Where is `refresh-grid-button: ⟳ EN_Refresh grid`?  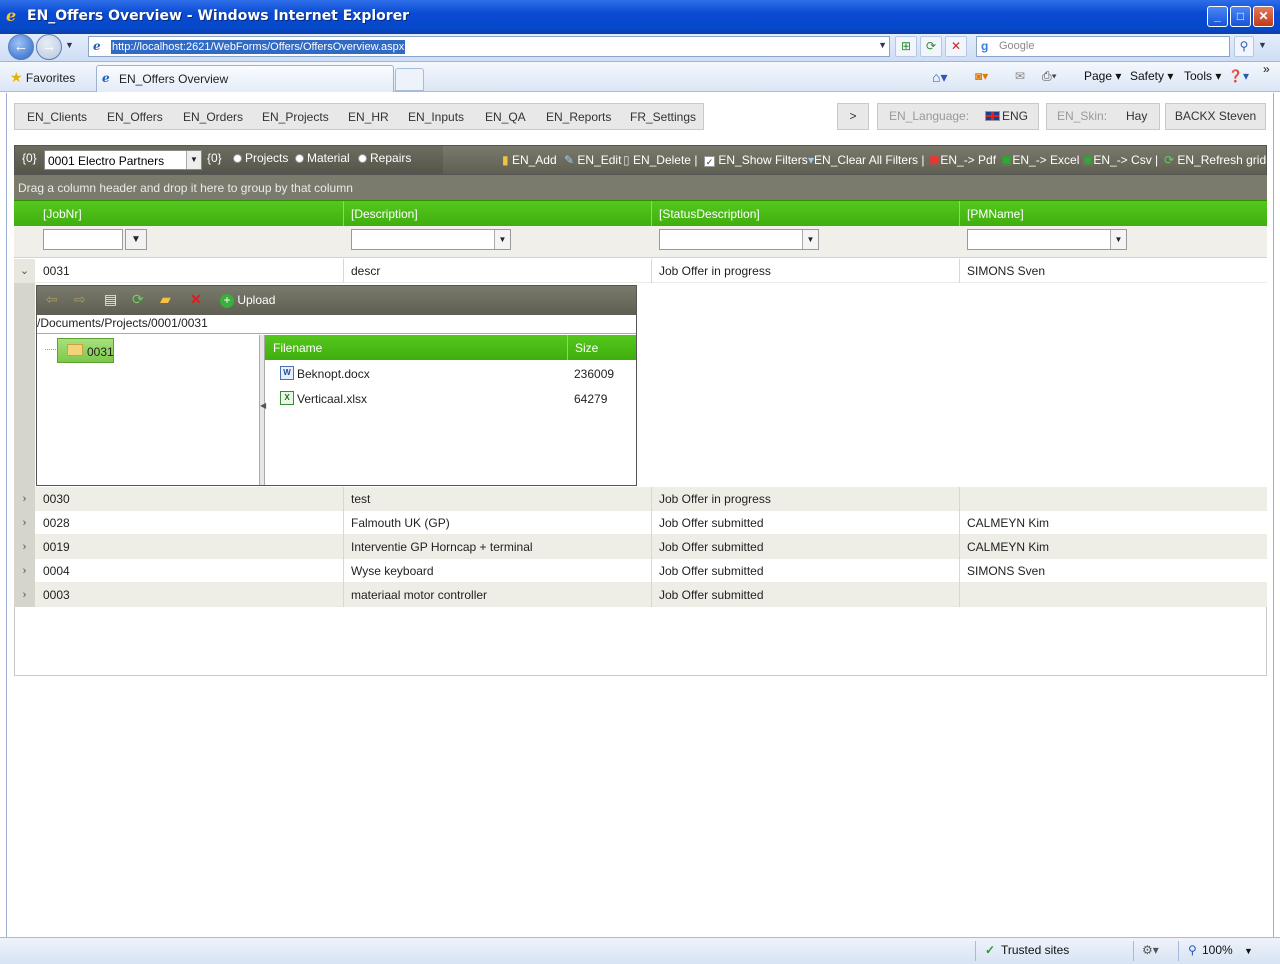 refresh-grid-button: ⟳ EN_Refresh grid is located at coordinates (1215, 160).